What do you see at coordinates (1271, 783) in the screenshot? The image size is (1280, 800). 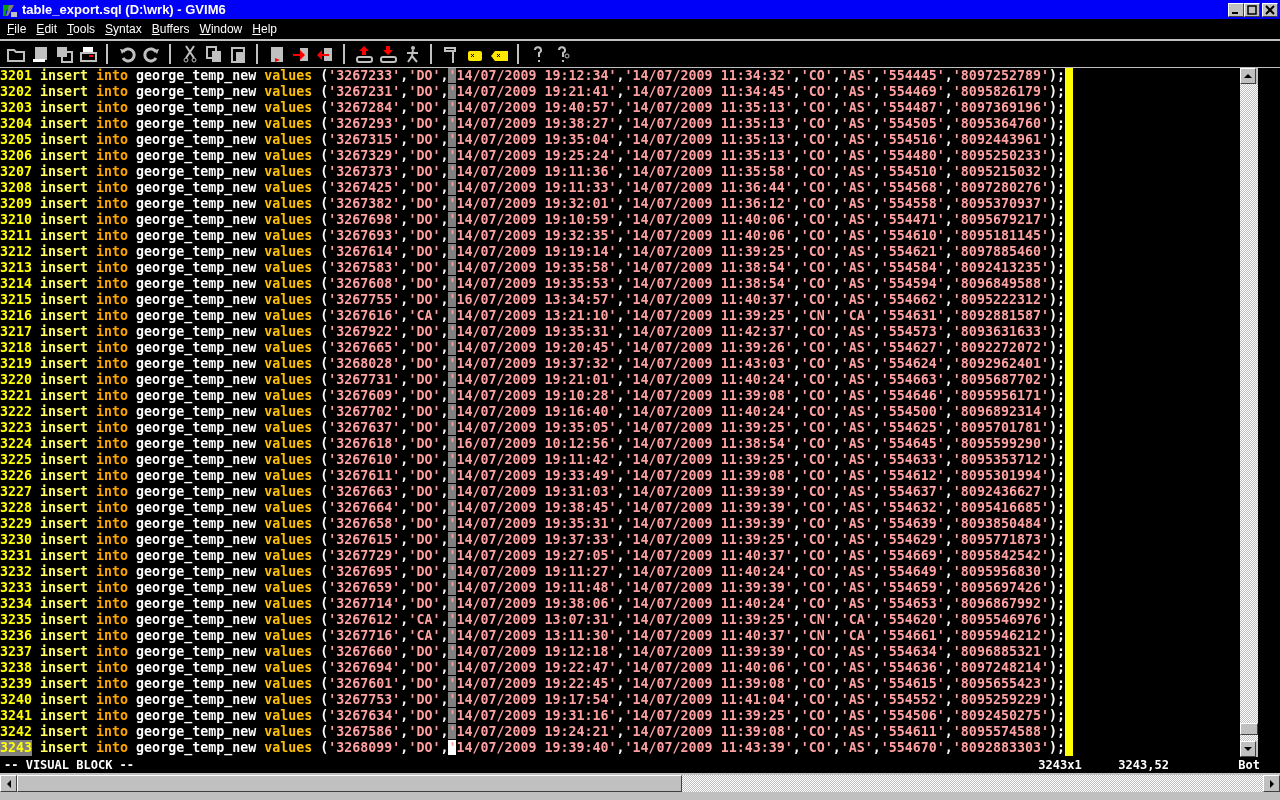 I see `right-arrow-icon` at bounding box center [1271, 783].